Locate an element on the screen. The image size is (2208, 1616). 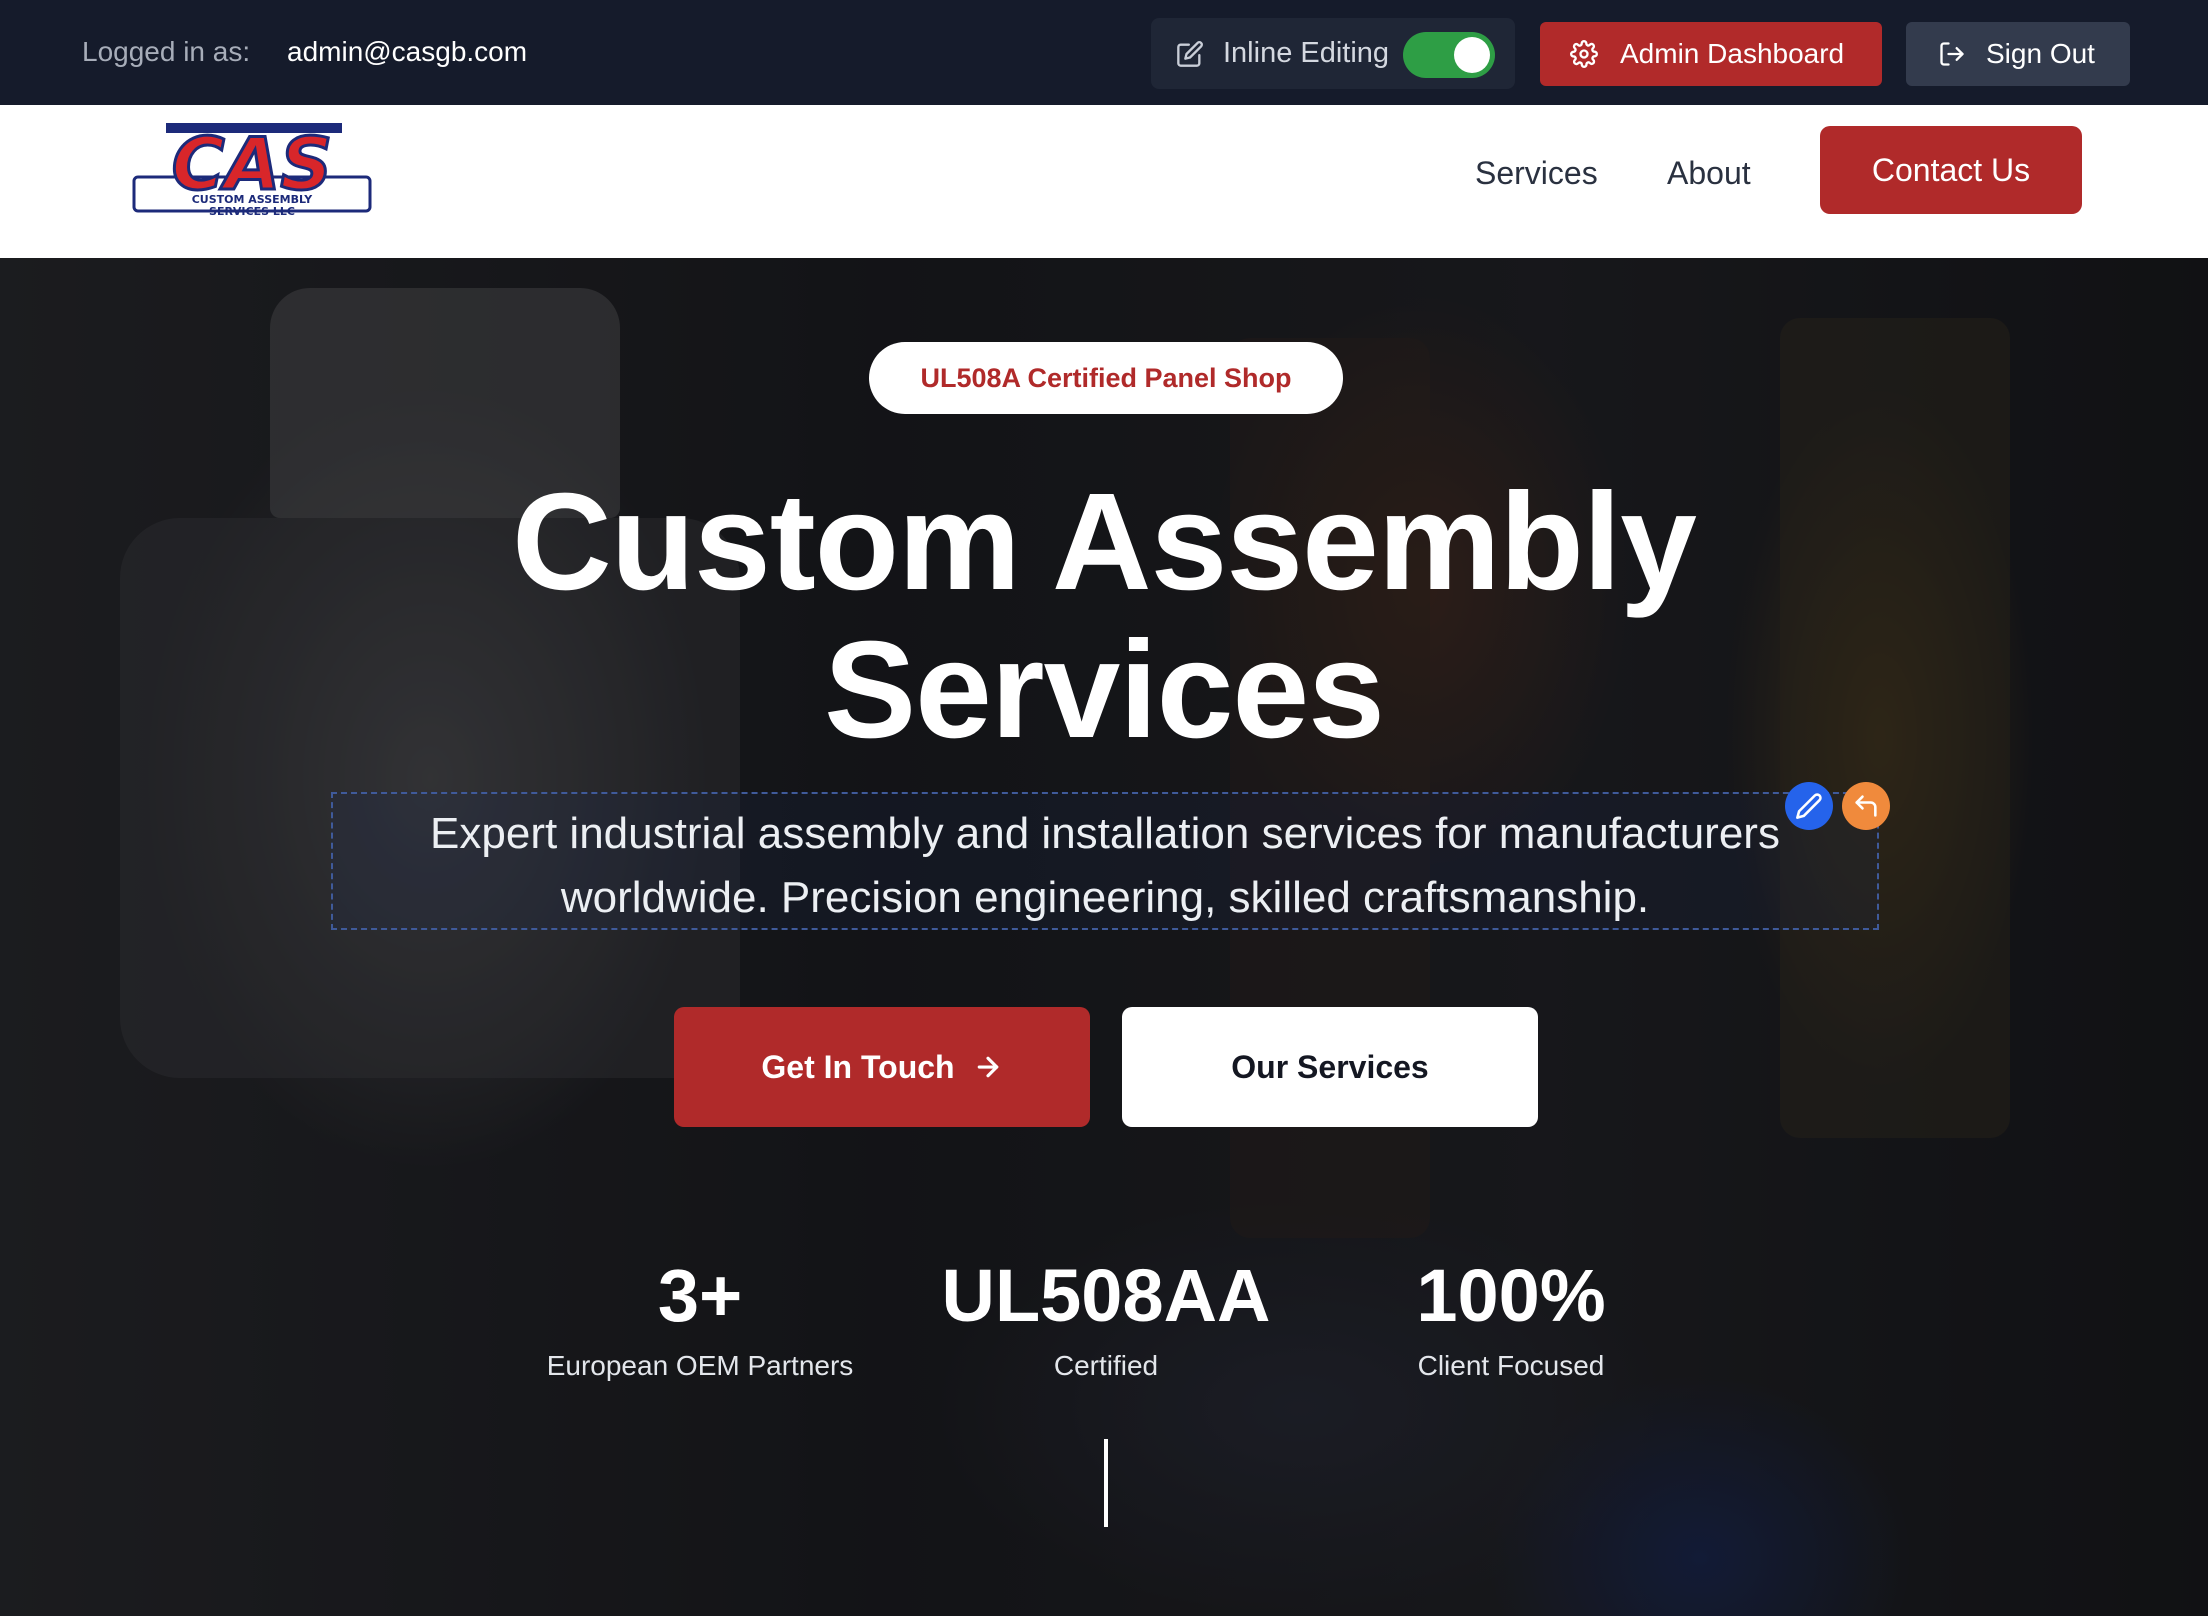
stat-oem-partners: 3+ European OEM Partners is located at coordinates (700, 1318).